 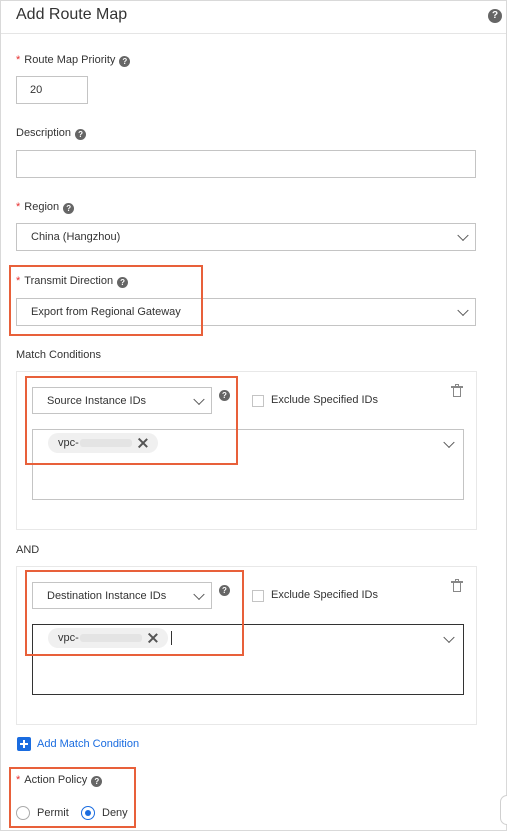 I want to click on permit-radio, so click(x=23, y=813).